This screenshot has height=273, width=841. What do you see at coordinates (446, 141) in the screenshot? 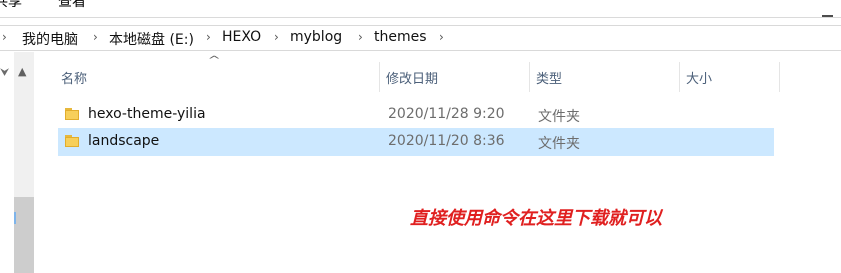
I see `file-date: 2020/11/20 8:36` at bounding box center [446, 141].